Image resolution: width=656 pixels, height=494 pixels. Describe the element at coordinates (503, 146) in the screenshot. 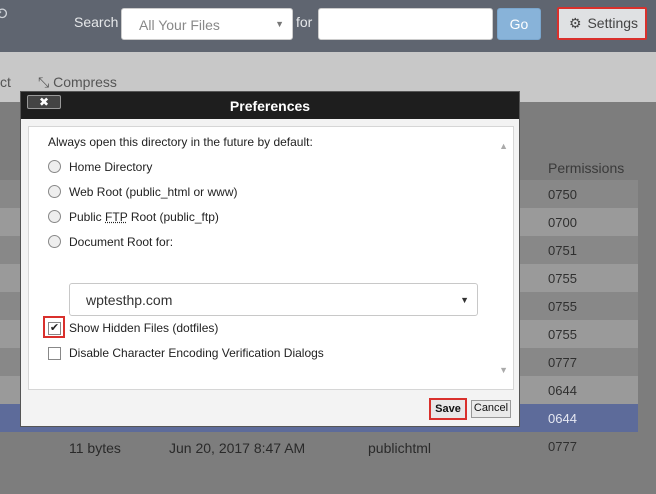

I see `scroll-up-arrow-icon: ▲` at that location.